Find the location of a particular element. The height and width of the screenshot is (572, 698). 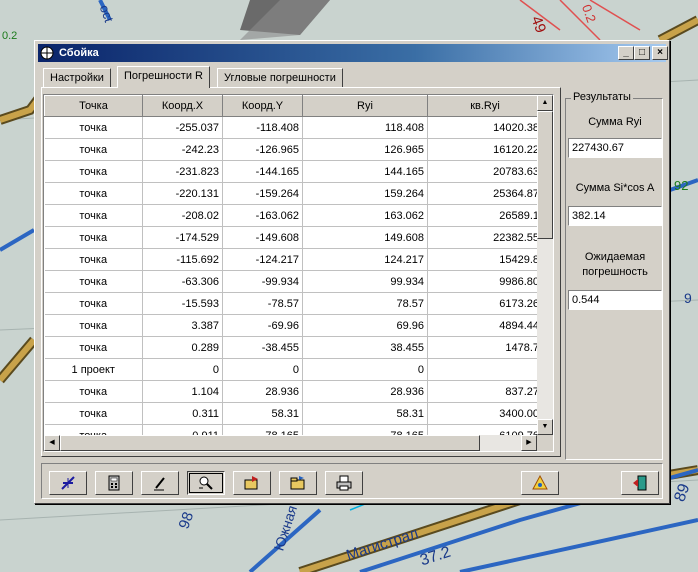

calculator-button is located at coordinates (114, 483).